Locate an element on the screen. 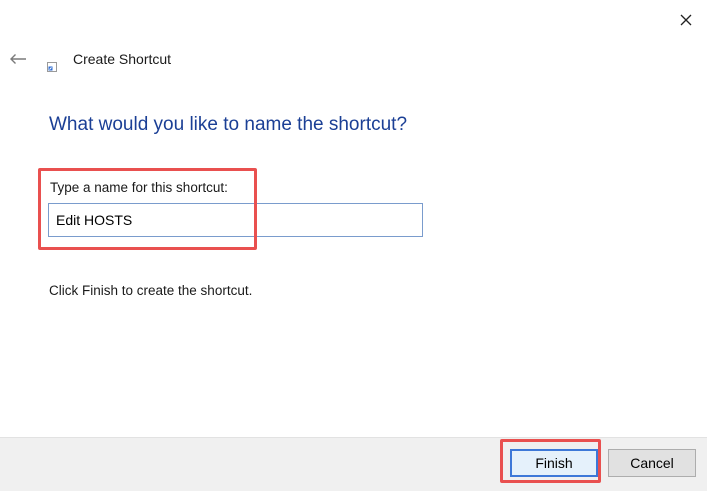  shortcut-name-label: Type a name for this shortcut: is located at coordinates (139, 187).